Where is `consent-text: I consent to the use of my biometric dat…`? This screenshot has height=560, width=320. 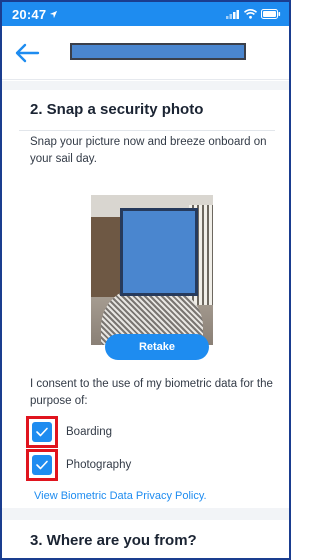
consent-text: I consent to the use of my biometric dat… is located at coordinates (151, 392).